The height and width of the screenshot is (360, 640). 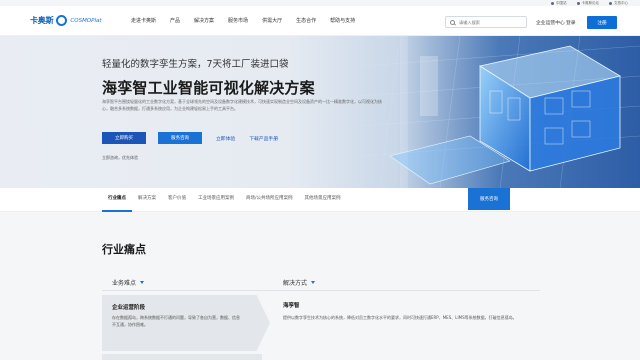 What do you see at coordinates (182, 357) in the screenshot?
I see `pain-point-card-next` at bounding box center [182, 357].